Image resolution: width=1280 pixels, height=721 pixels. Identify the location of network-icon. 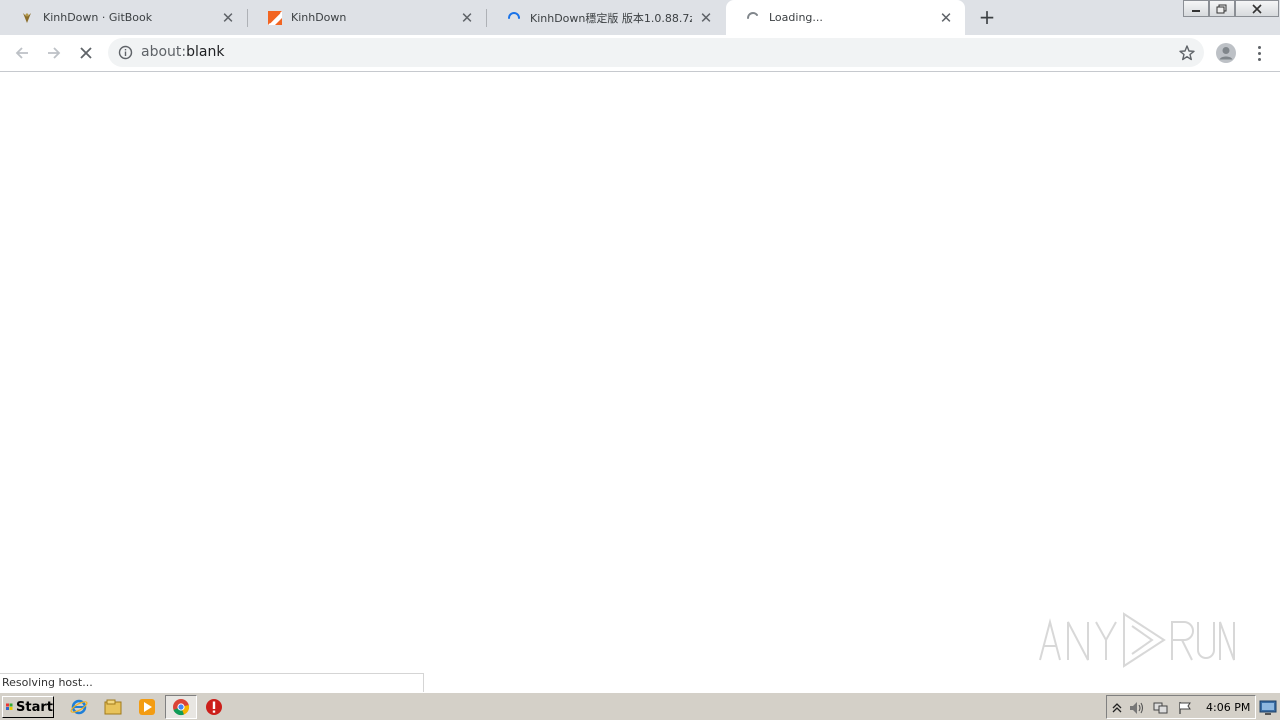
(1161, 708).